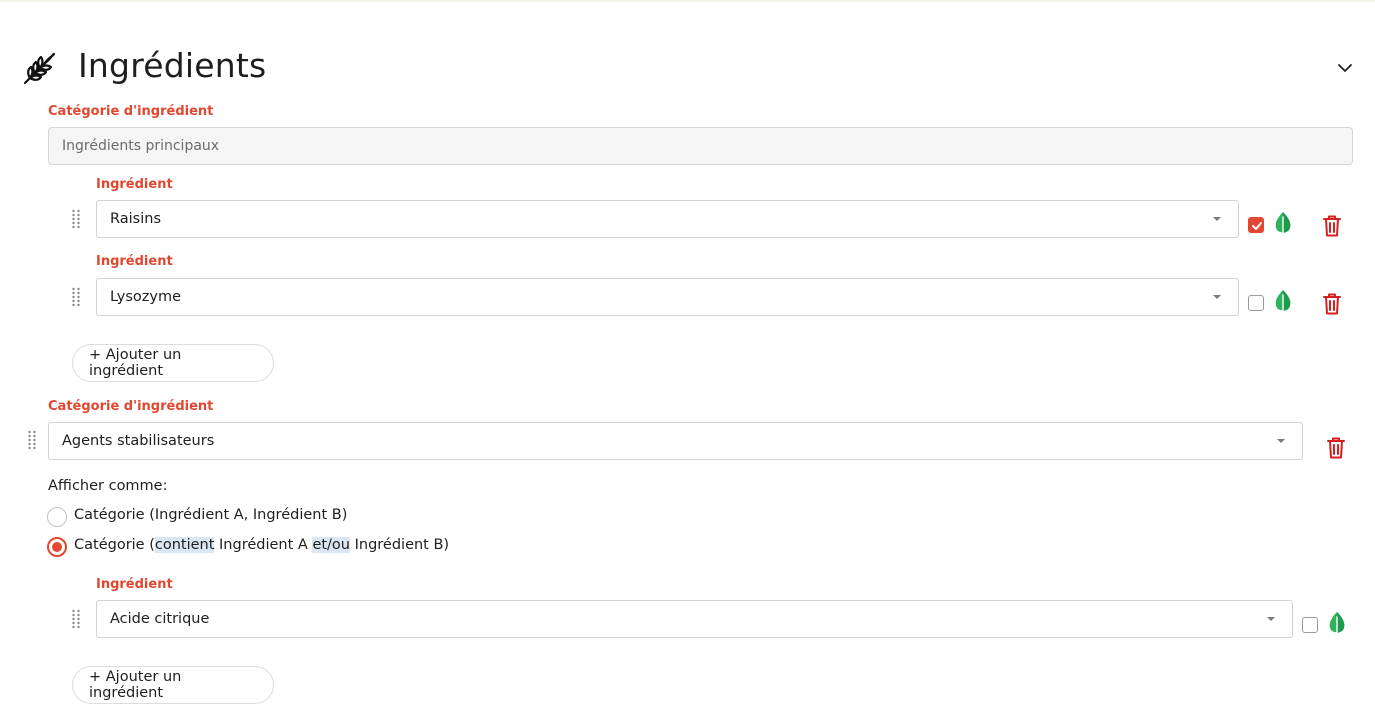 The width and height of the screenshot is (1375, 714). Describe the element at coordinates (160, 619) in the screenshot. I see `ingredient-select-value: Acide citrique` at that location.